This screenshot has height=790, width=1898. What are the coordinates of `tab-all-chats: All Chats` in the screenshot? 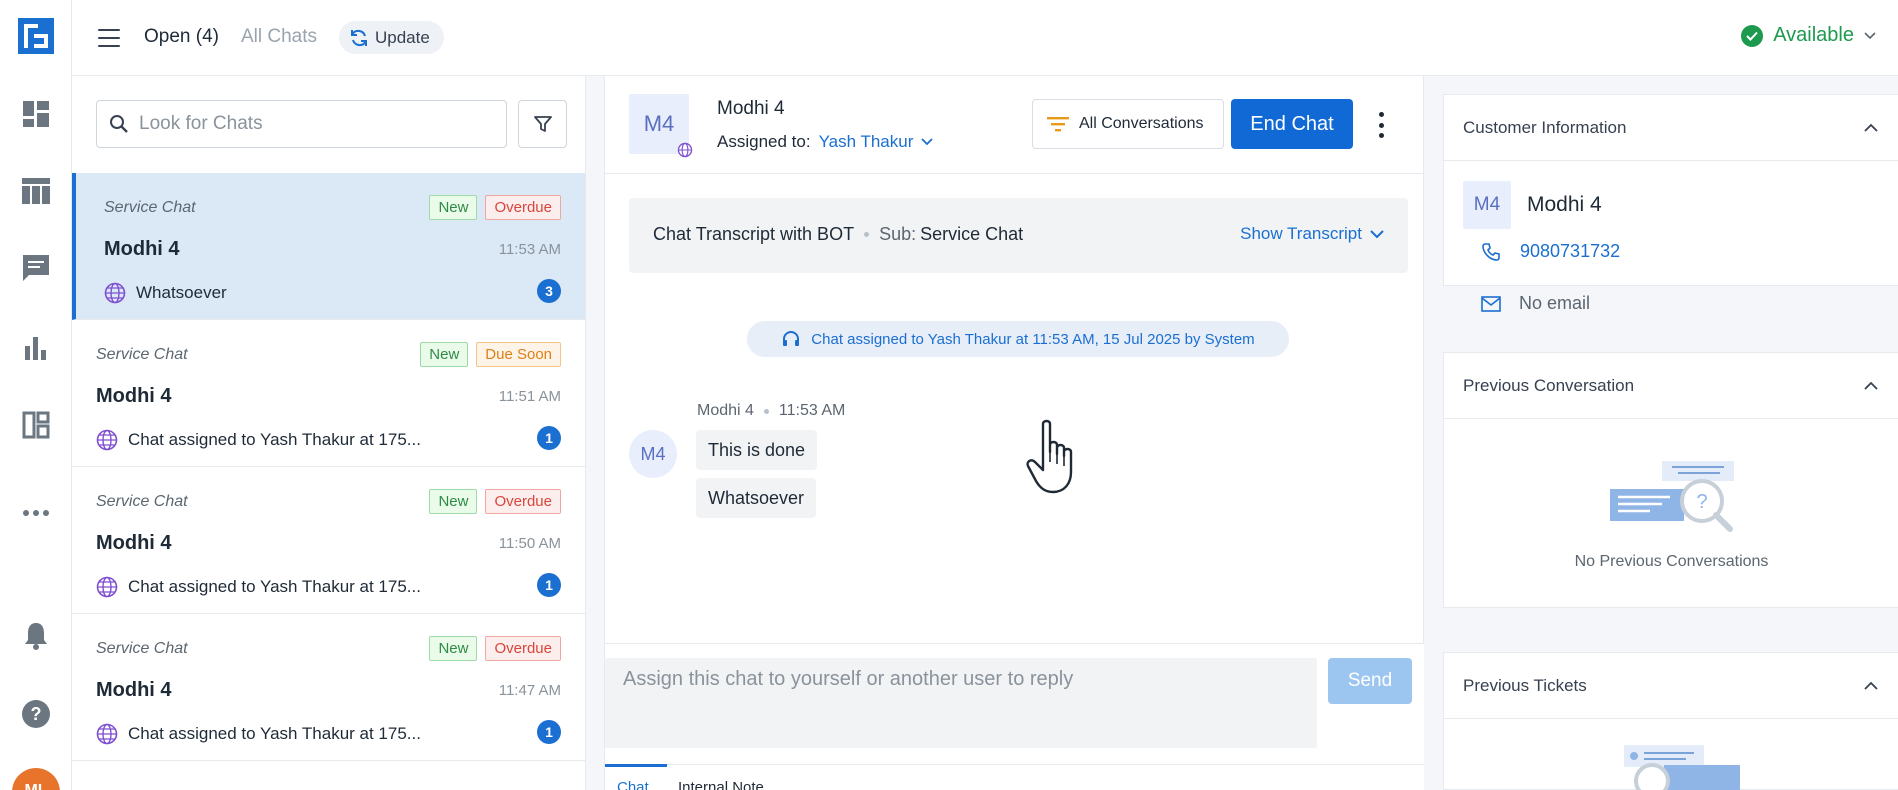 It's located at (279, 37).